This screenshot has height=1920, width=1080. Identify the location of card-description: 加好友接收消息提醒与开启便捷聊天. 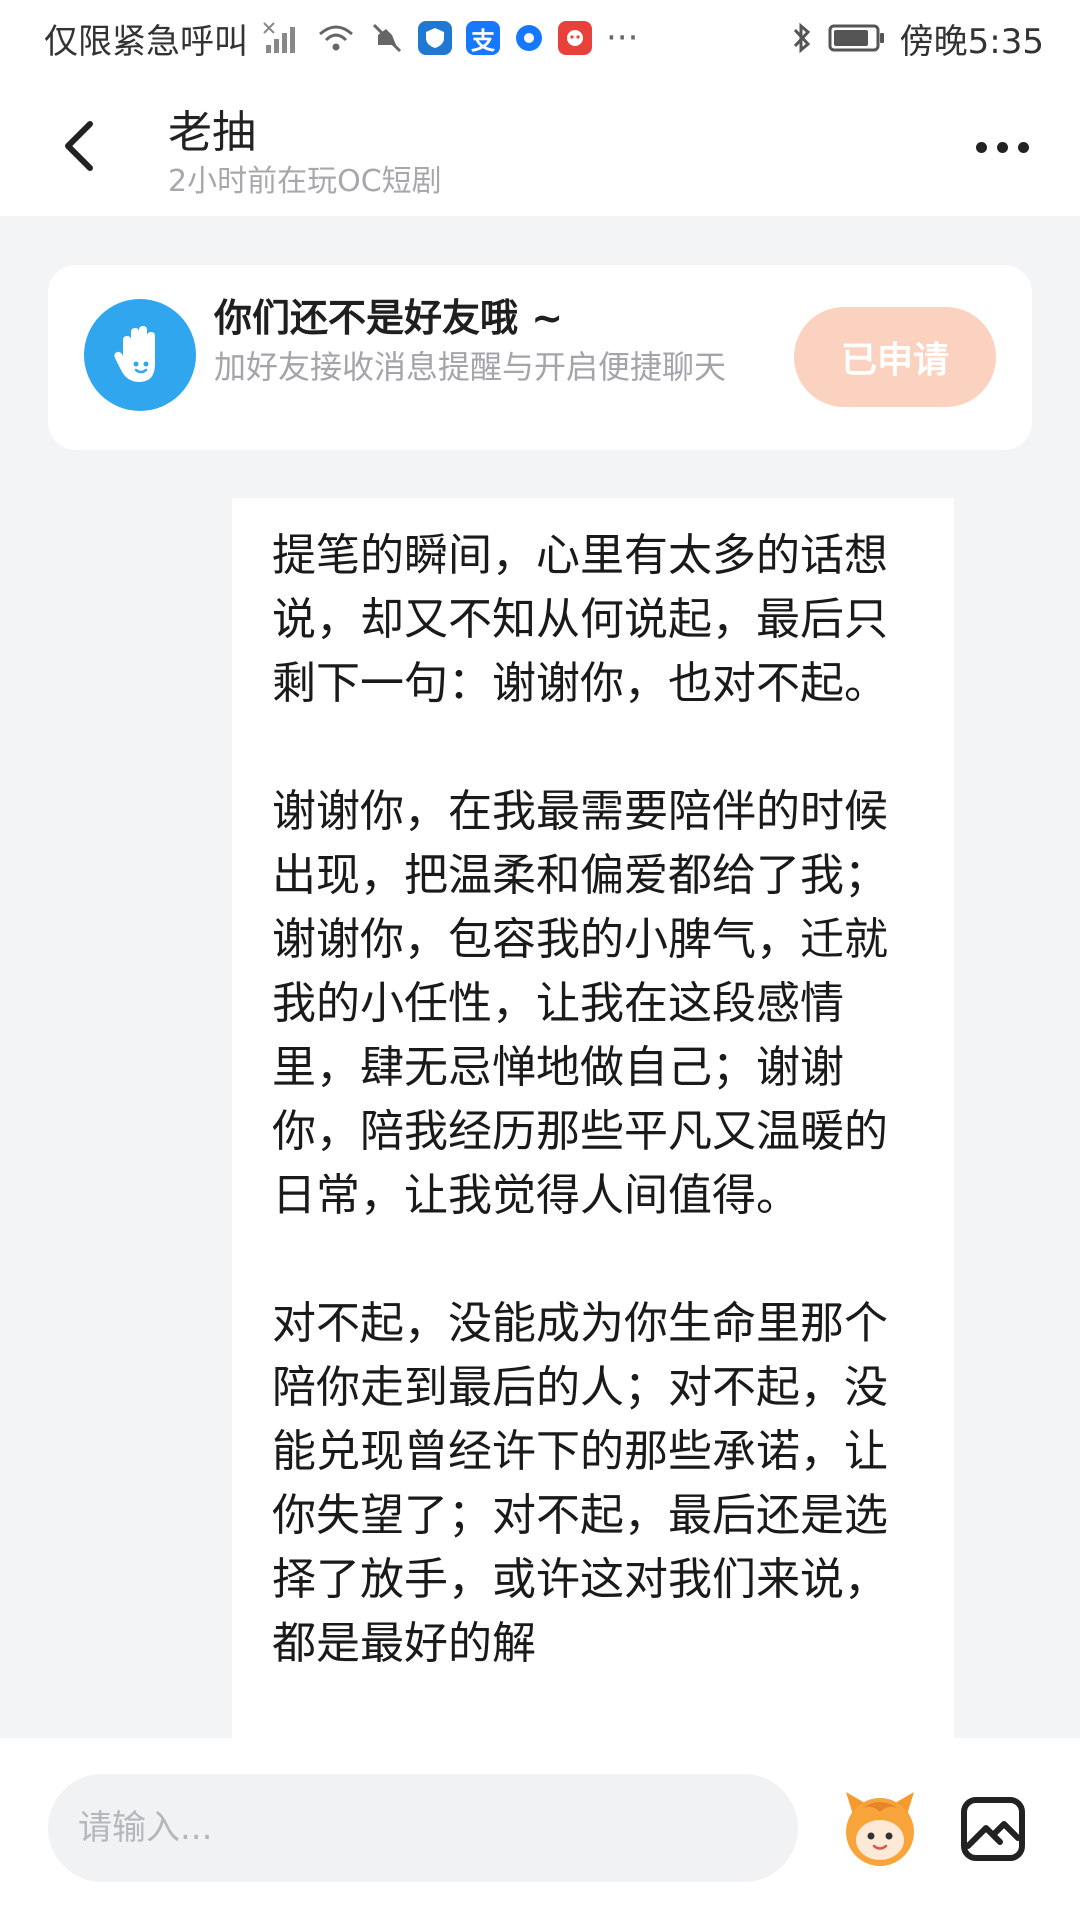
(470, 367).